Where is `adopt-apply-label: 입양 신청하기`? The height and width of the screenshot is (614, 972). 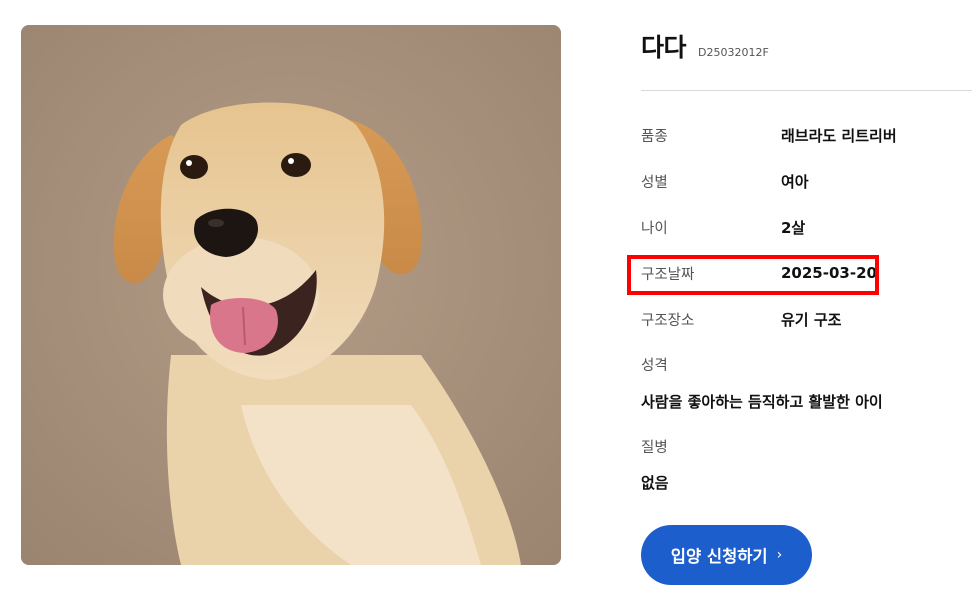
adopt-apply-label: 입양 신청하기 is located at coordinates (719, 556).